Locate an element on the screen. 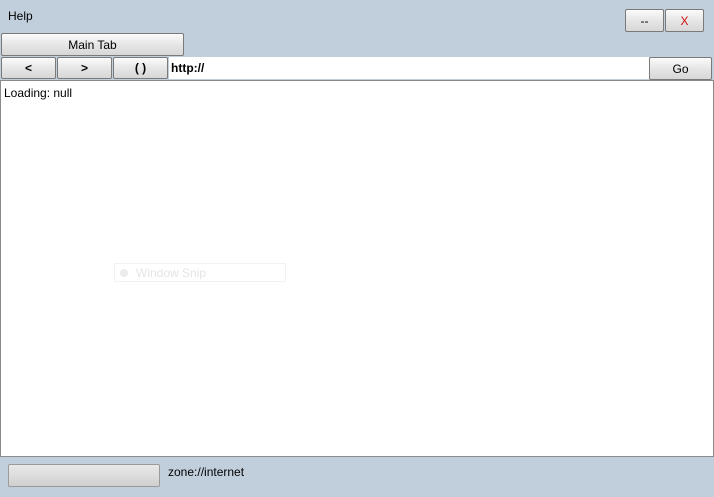 The image size is (714, 497). url-input is located at coordinates (409, 68).